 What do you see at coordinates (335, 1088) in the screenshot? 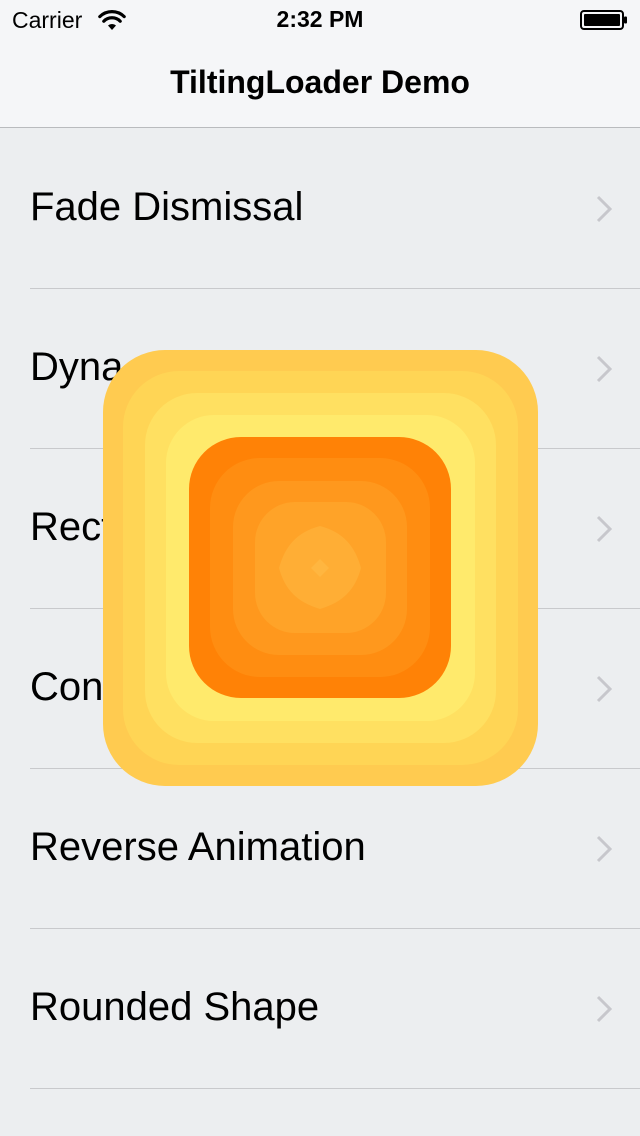
I see `separator` at bounding box center [335, 1088].